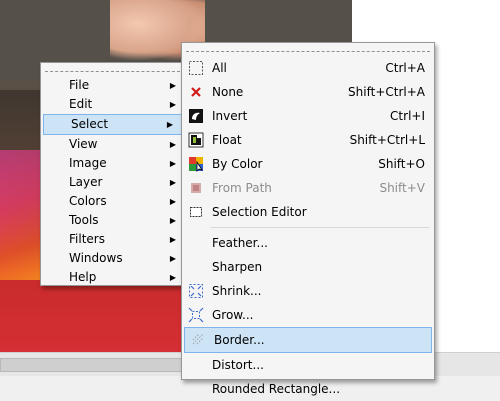  I want to click on menu-item-label: None, so click(228, 92).